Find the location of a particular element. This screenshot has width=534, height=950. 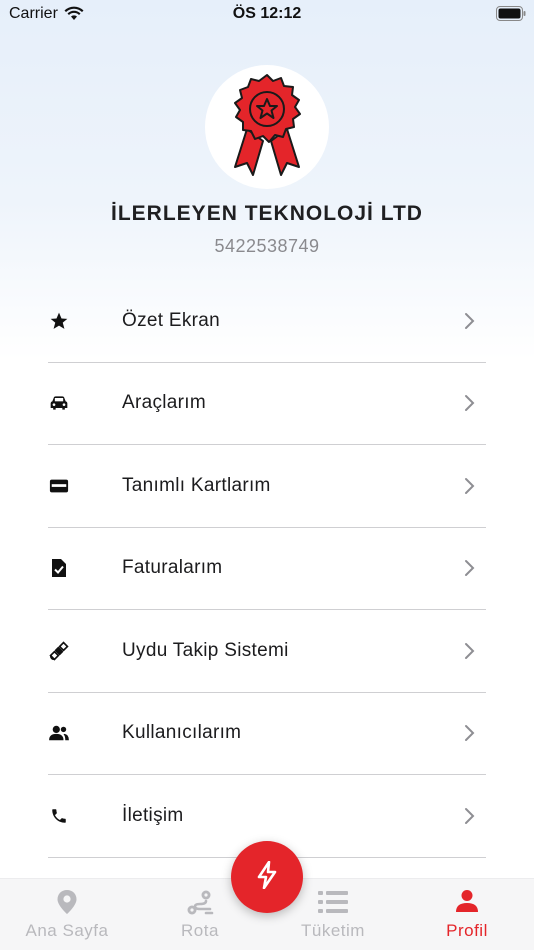

invoice-icon is located at coordinates (59, 568).